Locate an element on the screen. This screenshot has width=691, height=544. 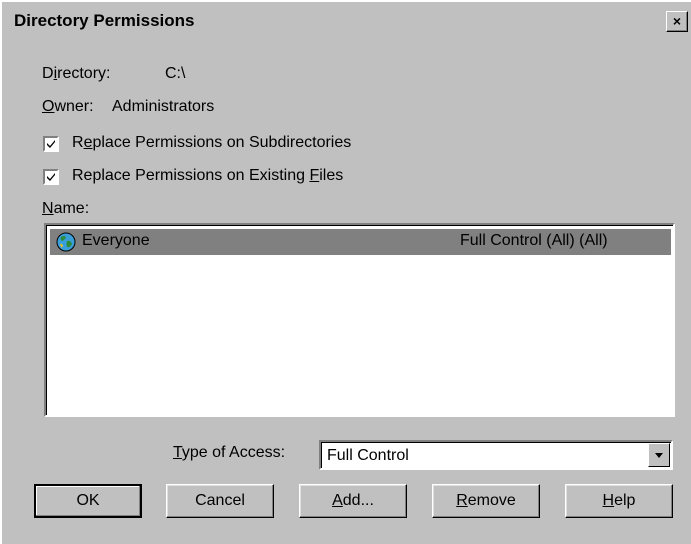
cancel-button: Cancel is located at coordinates (220, 501).